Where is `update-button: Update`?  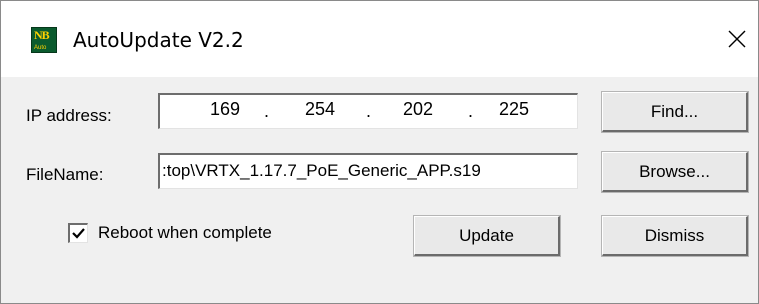
update-button: Update is located at coordinates (487, 236).